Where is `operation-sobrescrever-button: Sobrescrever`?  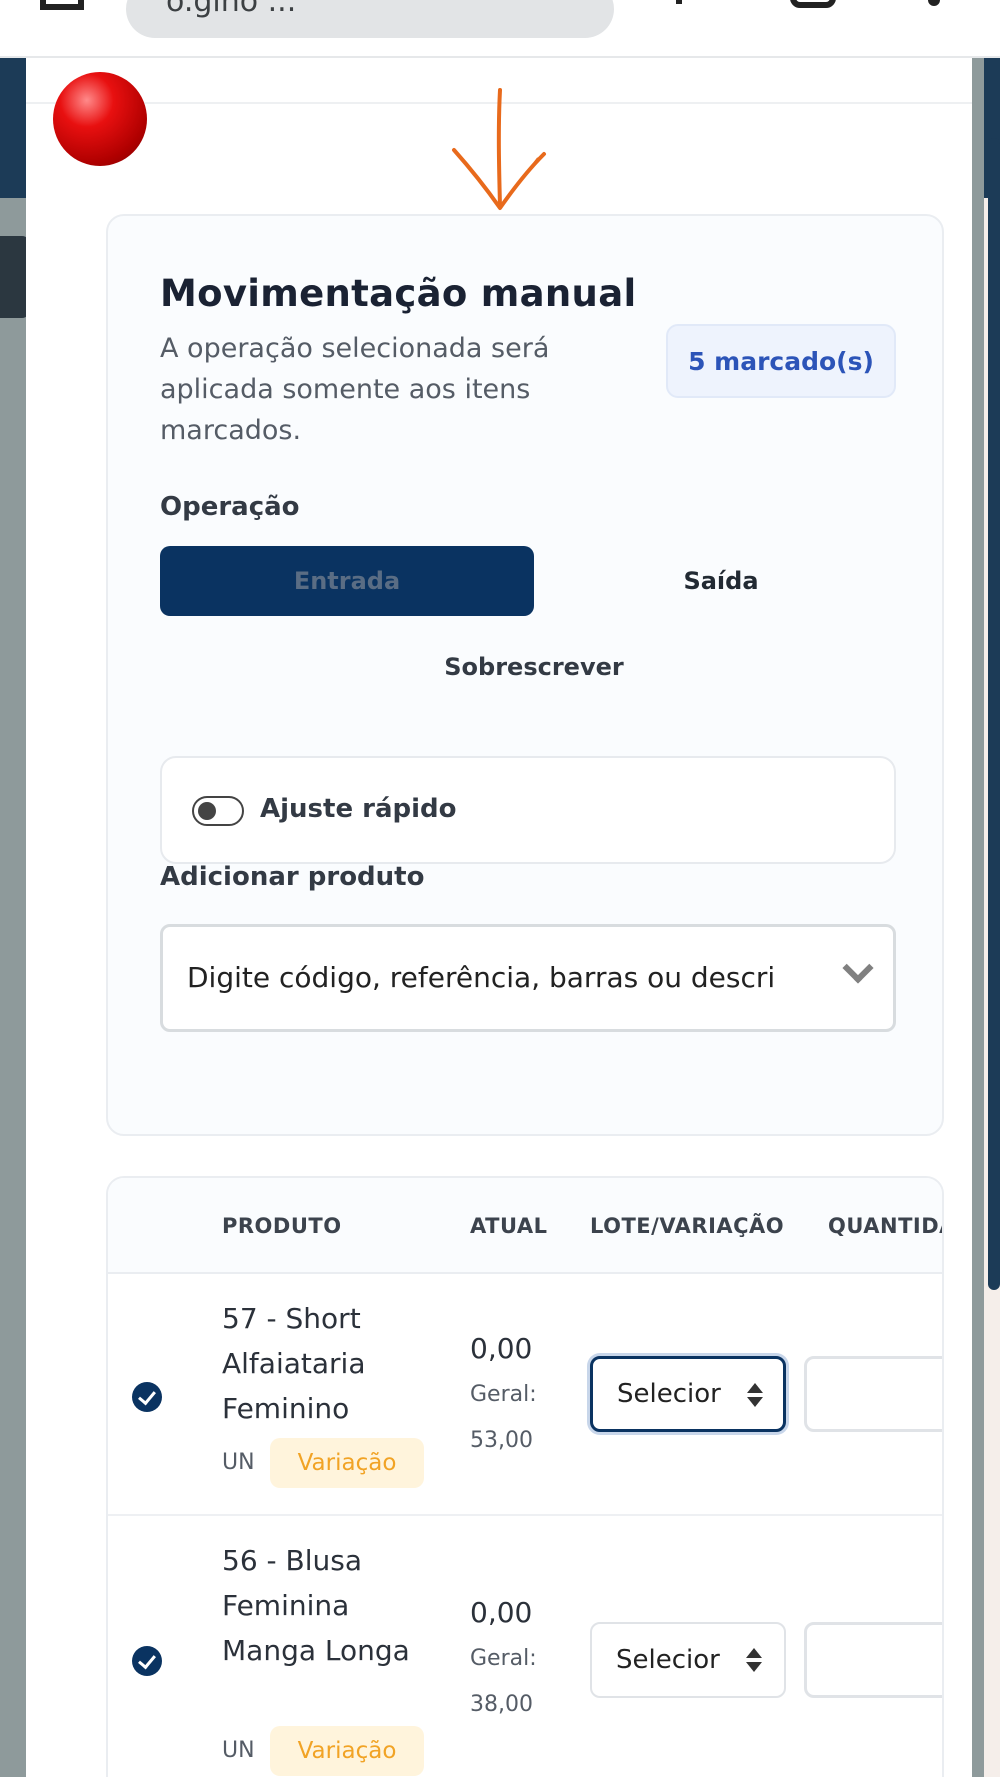 operation-sobrescrever-button: Sobrescrever is located at coordinates (534, 667).